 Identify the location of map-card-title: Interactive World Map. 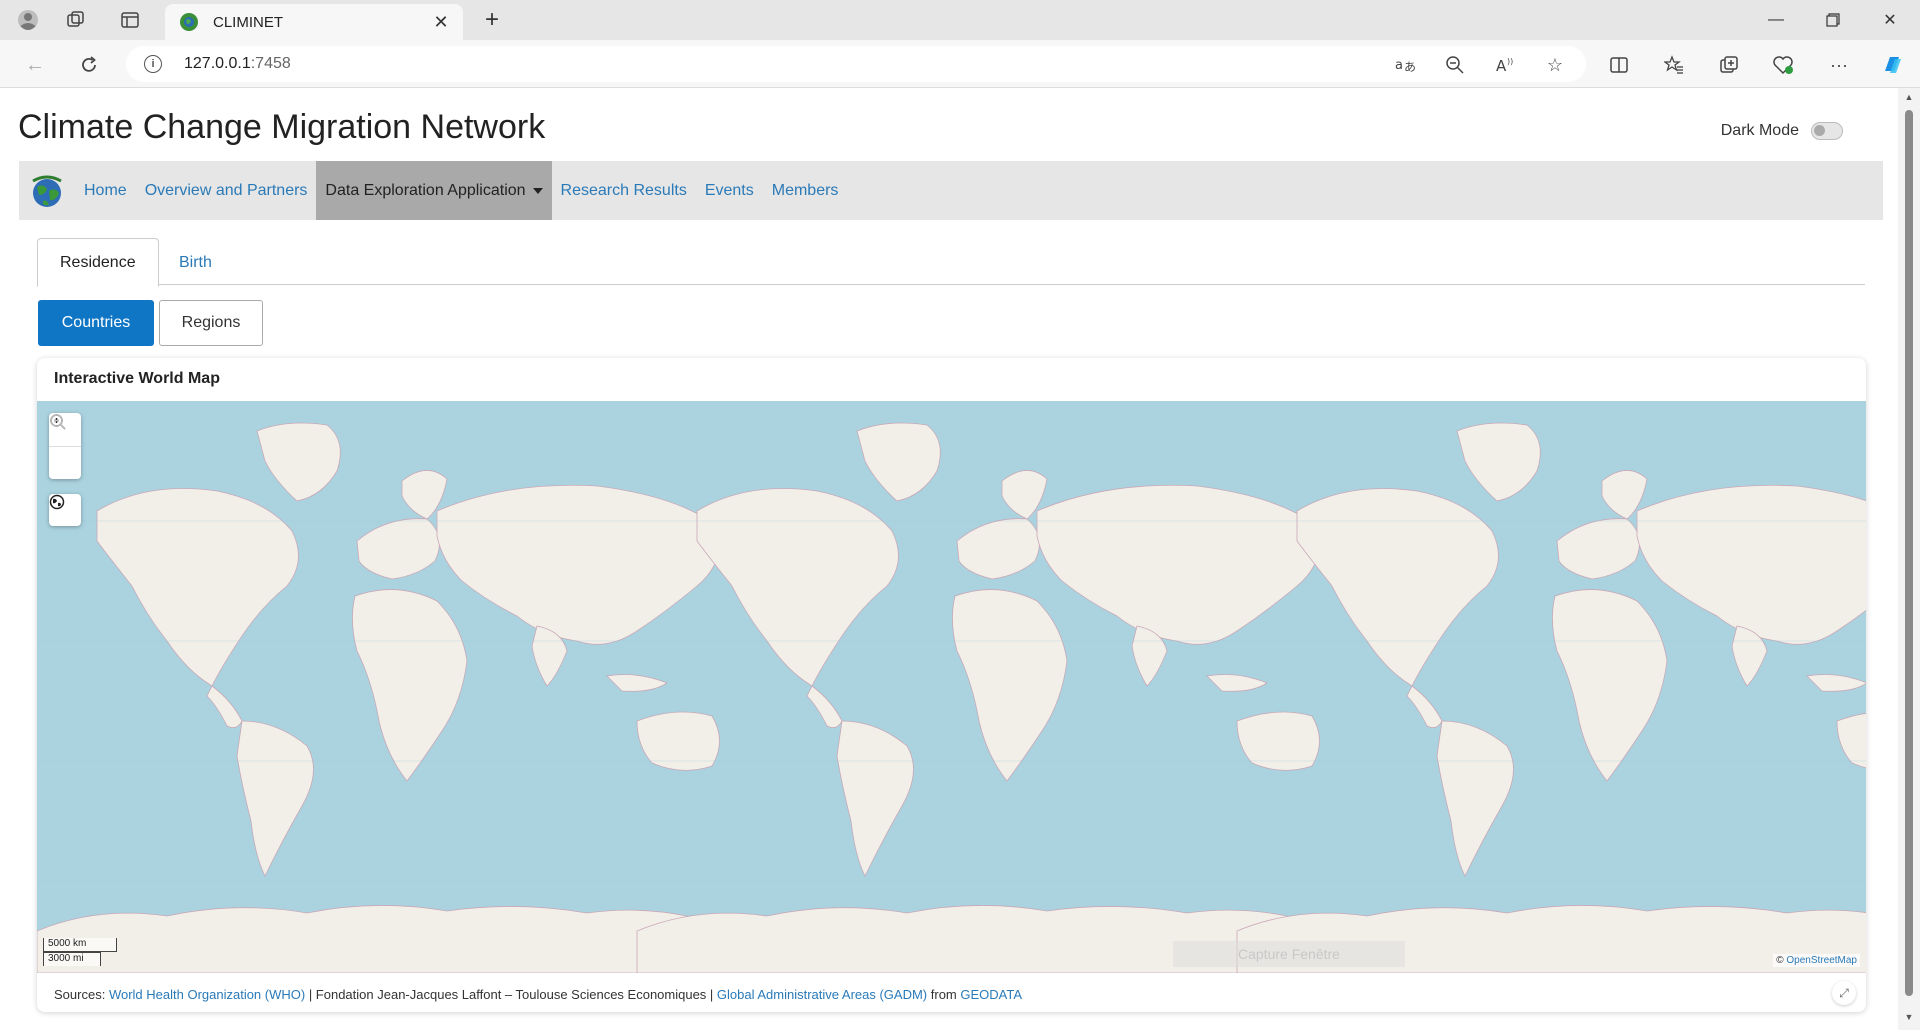
(137, 378).